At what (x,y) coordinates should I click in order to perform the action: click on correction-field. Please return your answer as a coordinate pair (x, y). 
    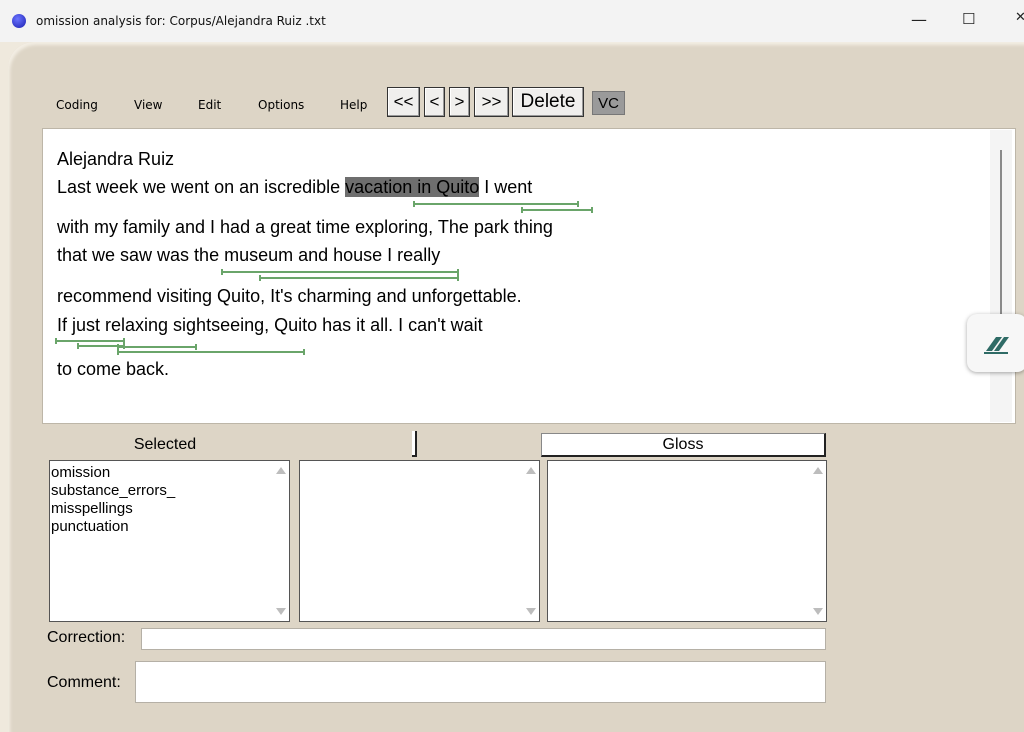
    Looking at the image, I should click on (483, 639).